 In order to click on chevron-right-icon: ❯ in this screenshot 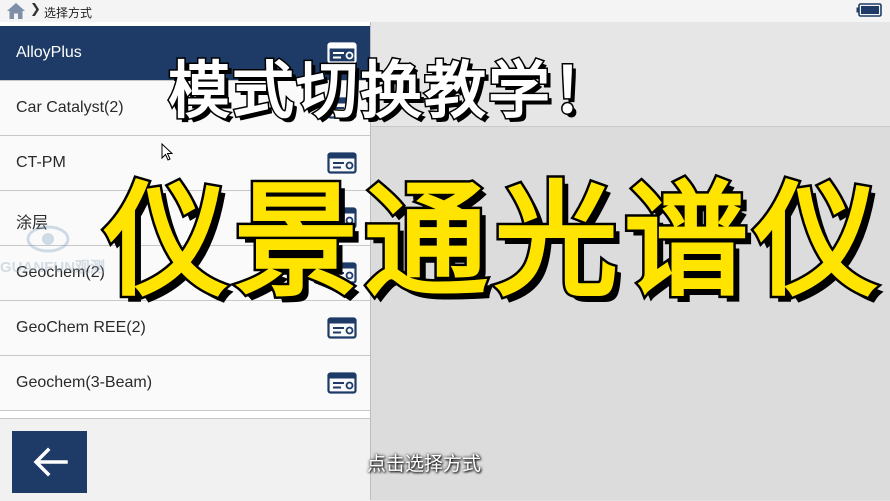, I will do `click(35, 9)`.